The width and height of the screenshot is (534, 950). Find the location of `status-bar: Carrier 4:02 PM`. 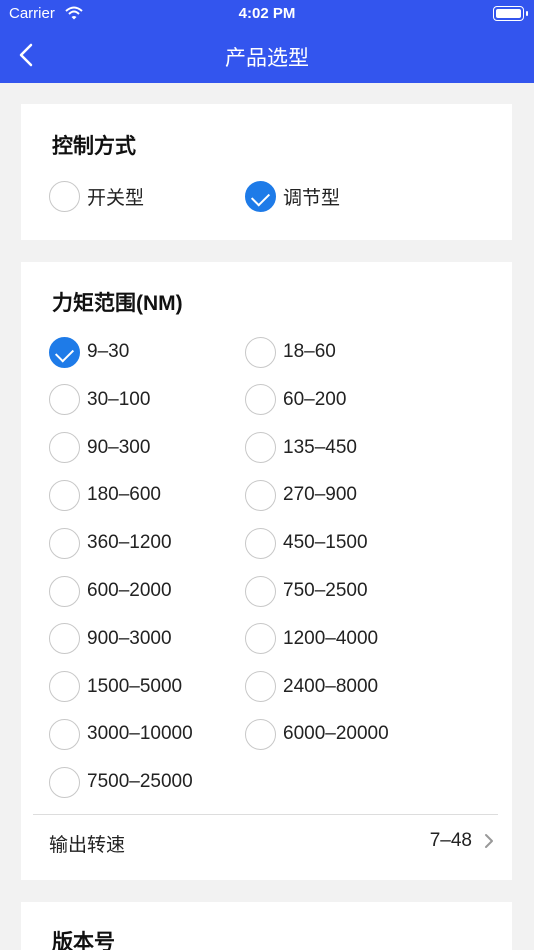

status-bar: Carrier 4:02 PM is located at coordinates (267, 14).